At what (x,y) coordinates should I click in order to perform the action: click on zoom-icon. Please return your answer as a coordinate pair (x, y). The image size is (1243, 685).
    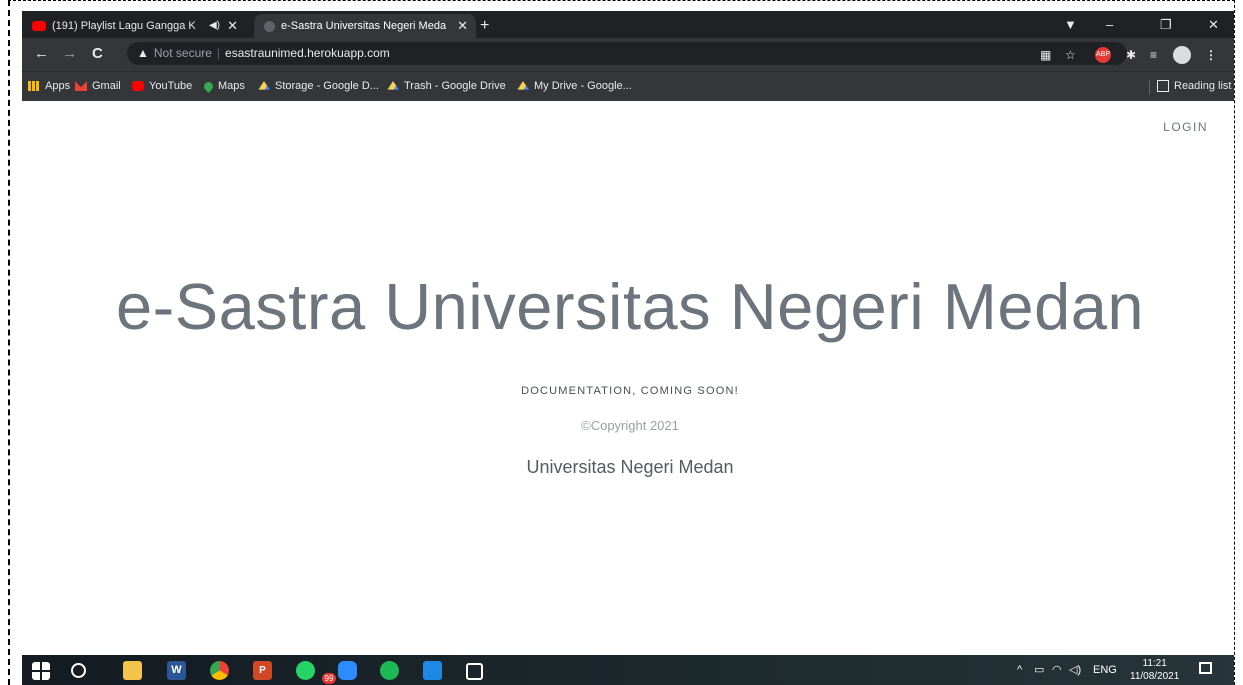
    Looking at the image, I should click on (347, 670).